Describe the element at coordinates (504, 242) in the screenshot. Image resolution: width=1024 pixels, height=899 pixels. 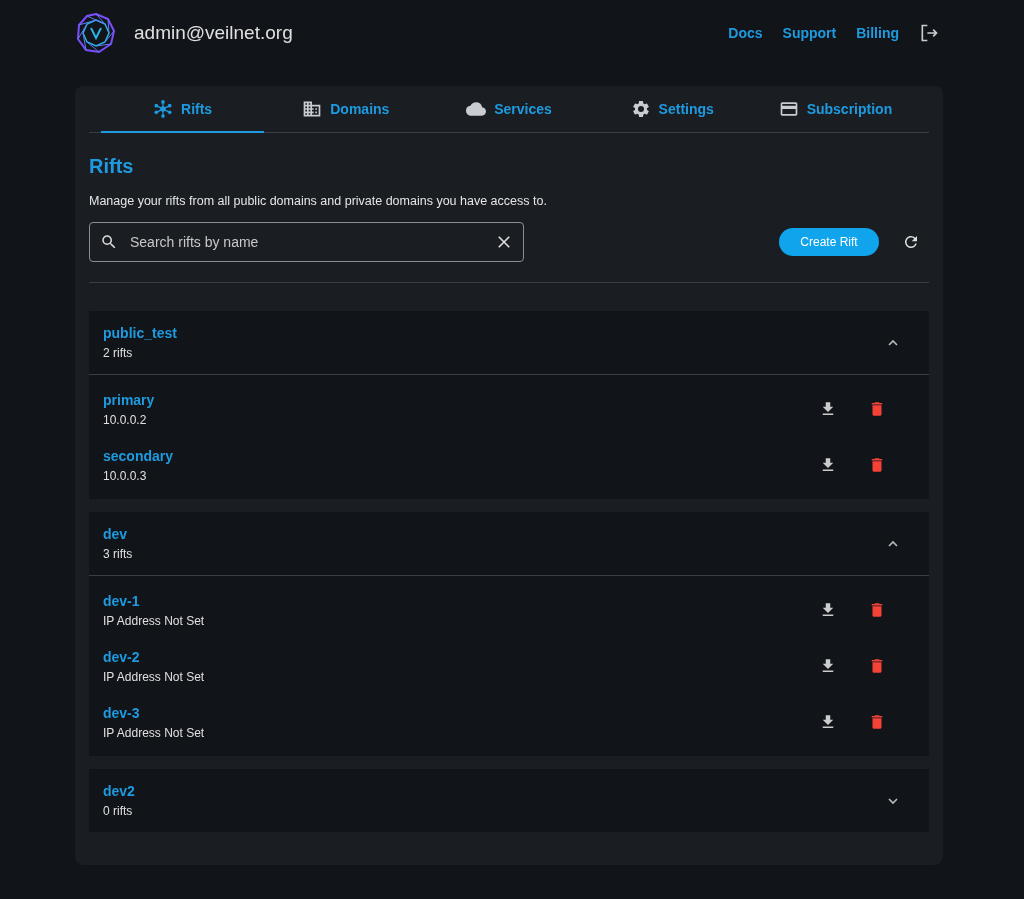
I see `close-icon` at that location.